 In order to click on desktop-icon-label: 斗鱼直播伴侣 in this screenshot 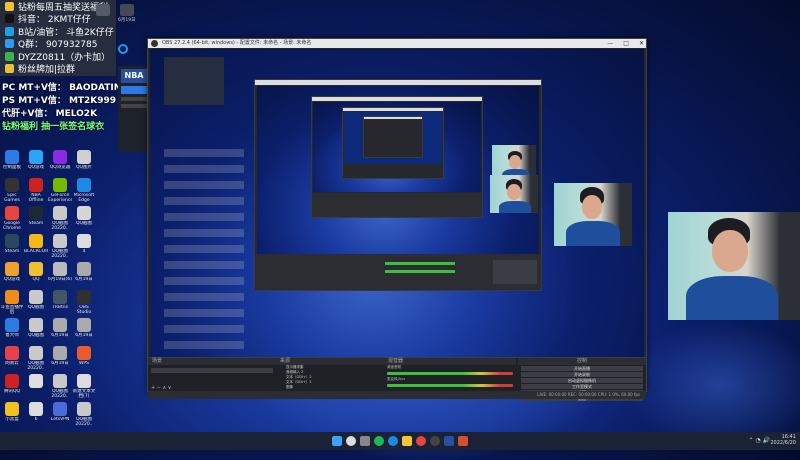, I will do `click(12, 310)`.